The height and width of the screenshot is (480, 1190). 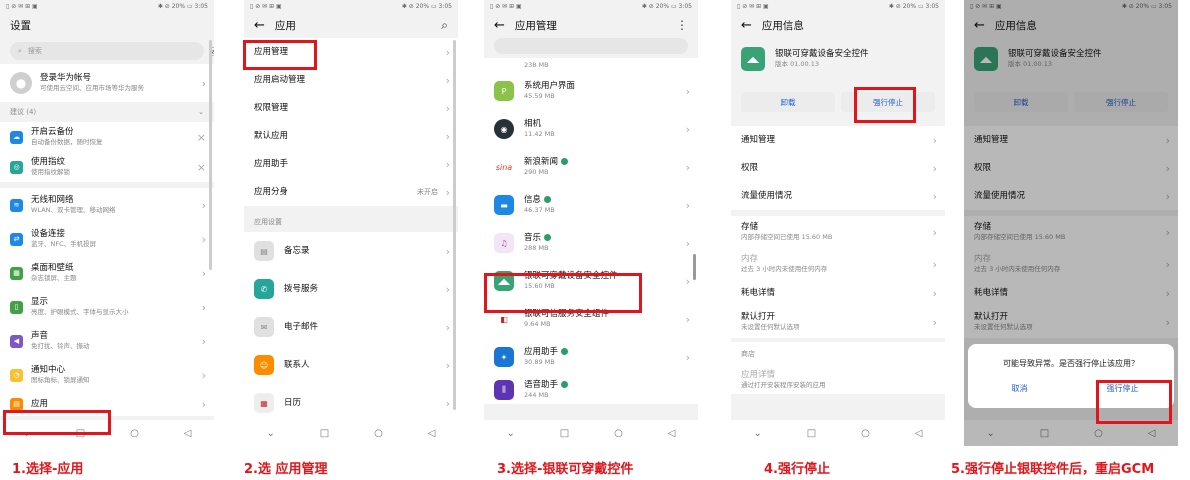 What do you see at coordinates (351, 80) in the screenshot?
I see `menu-item-app-launch: 应用启动管理 ›` at bounding box center [351, 80].